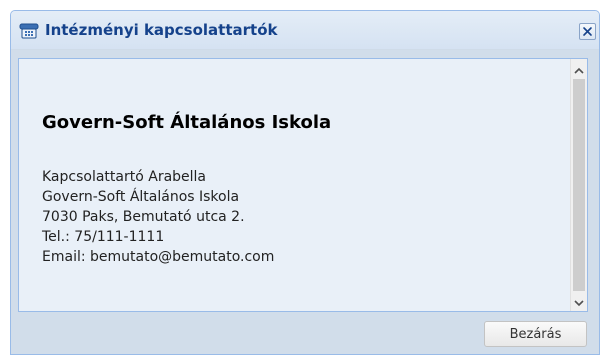 Image resolution: width=605 pixels, height=357 pixels. I want to click on dialog-title: Intézményi kapcsolattartók, so click(161, 30).